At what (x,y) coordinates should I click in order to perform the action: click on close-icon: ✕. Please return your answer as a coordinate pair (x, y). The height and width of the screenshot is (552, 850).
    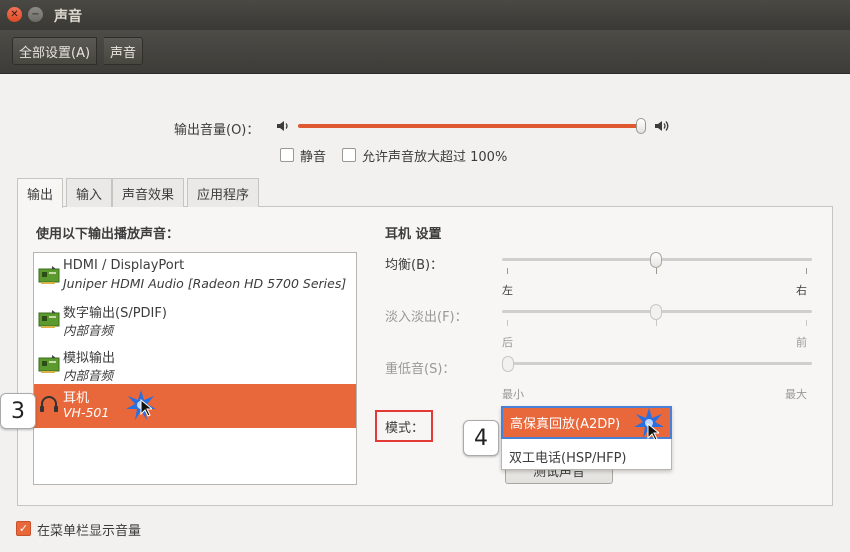
    Looking at the image, I should click on (14, 14).